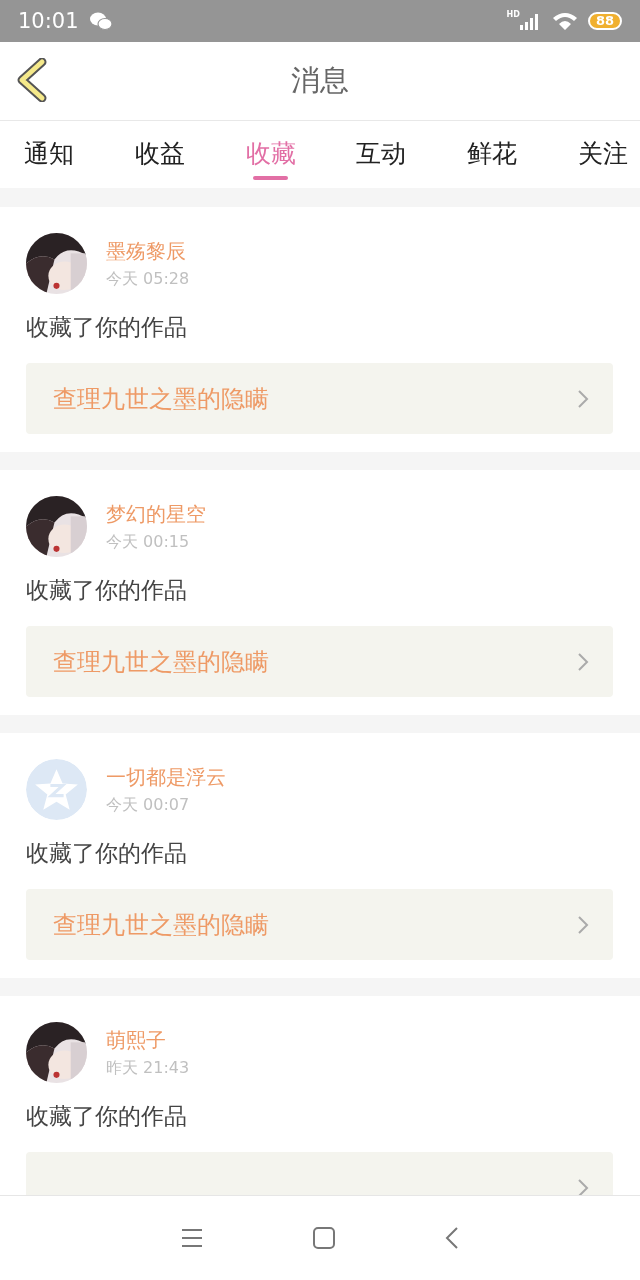 The image size is (640, 1280). Describe the element at coordinates (513, 14) in the screenshot. I see `network-label: HD` at that location.